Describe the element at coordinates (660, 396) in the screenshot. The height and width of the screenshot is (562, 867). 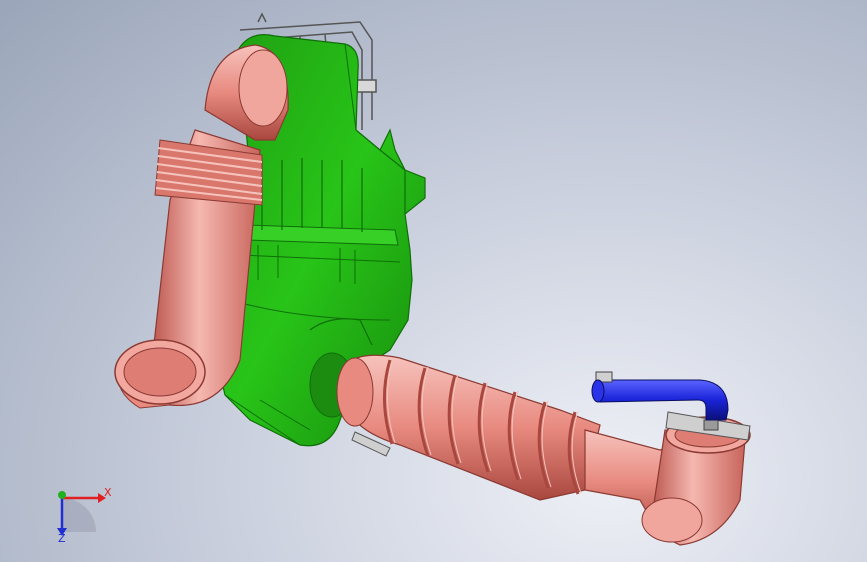
I see `breather-pipe` at that location.